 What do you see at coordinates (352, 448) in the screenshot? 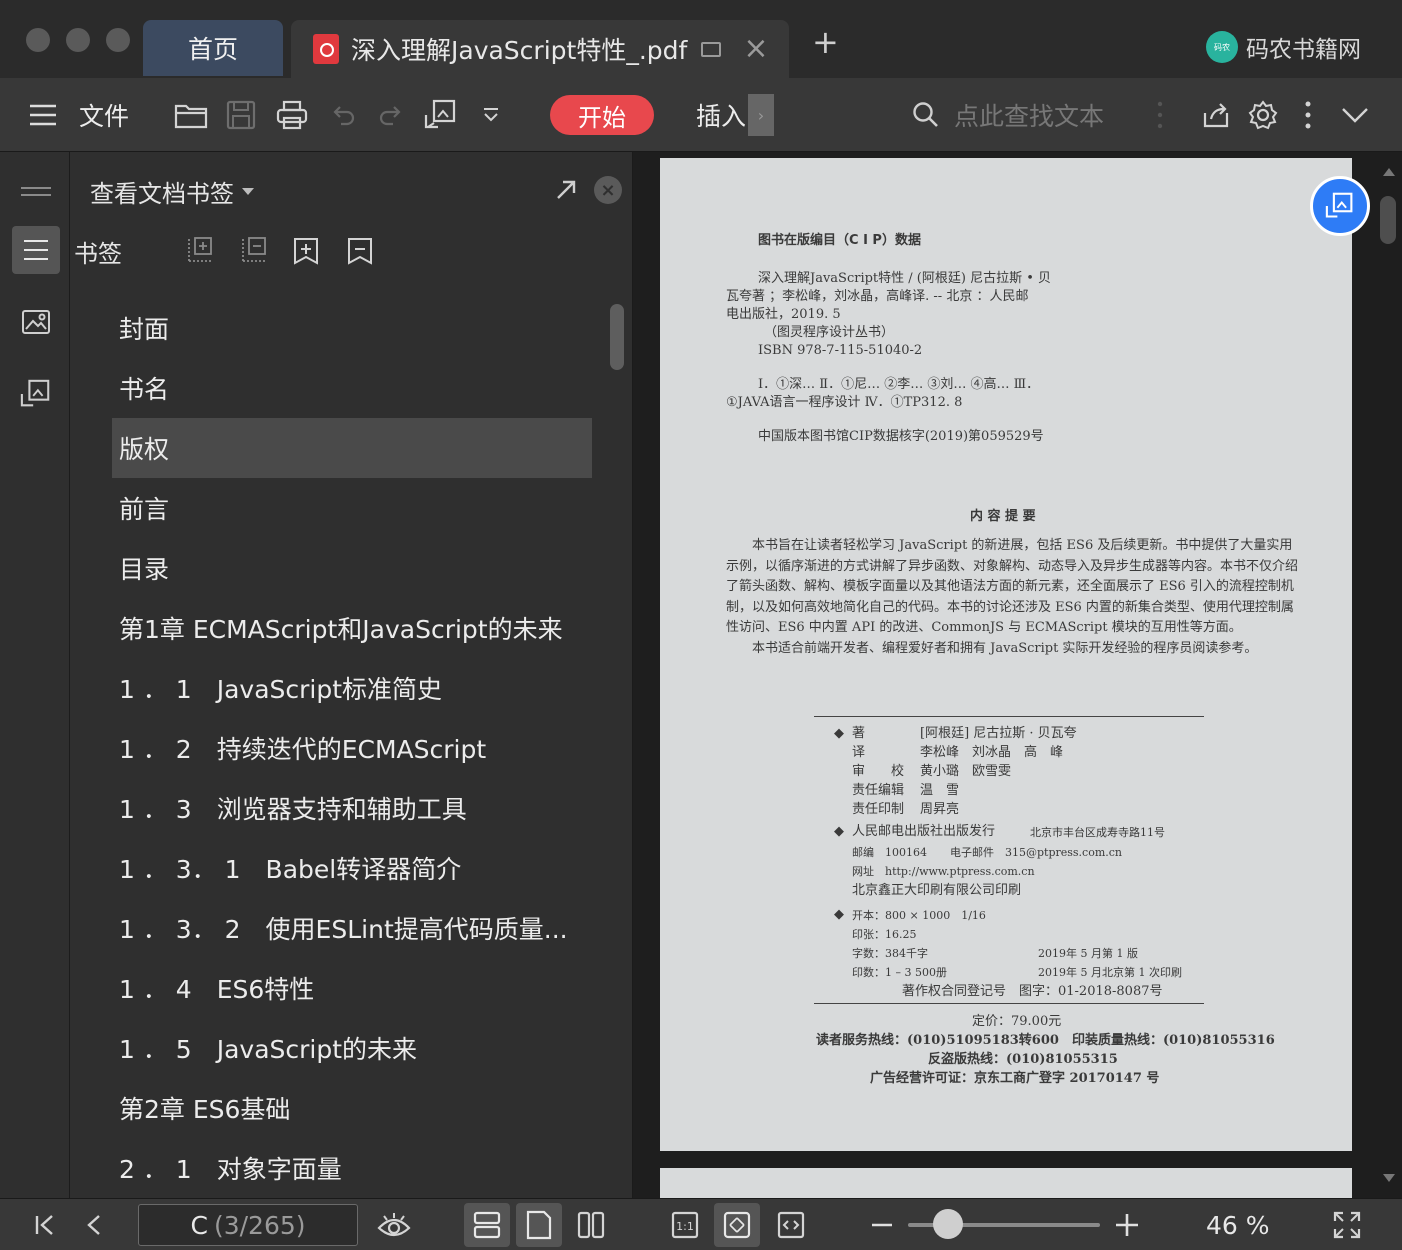
I see `bookmark-item-selected: 版权` at bounding box center [352, 448].